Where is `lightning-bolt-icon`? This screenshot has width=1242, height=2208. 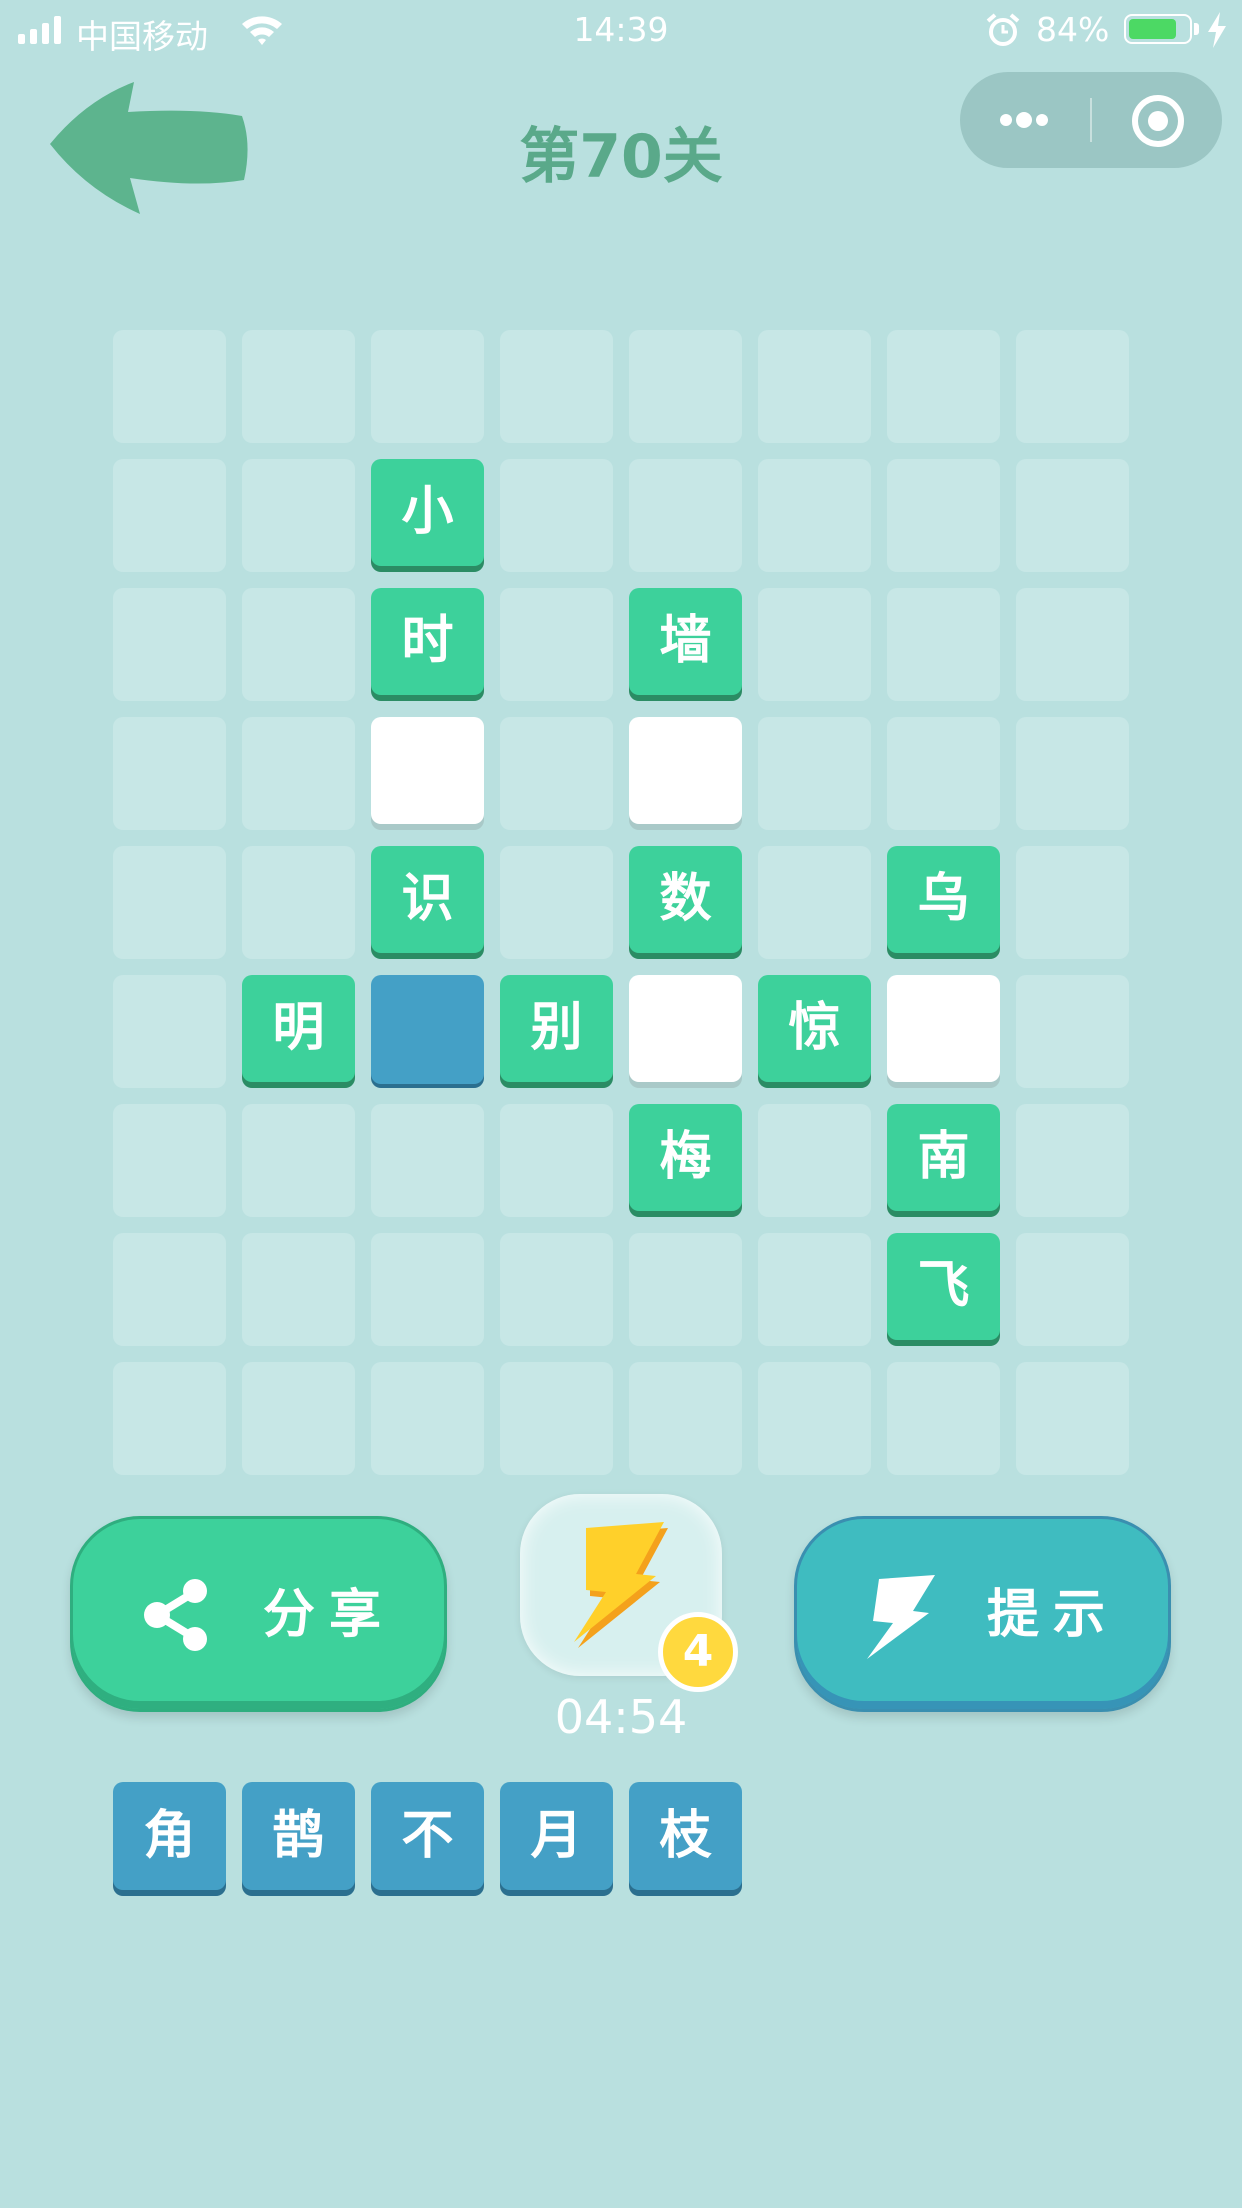 lightning-bolt-icon is located at coordinates (621, 1585).